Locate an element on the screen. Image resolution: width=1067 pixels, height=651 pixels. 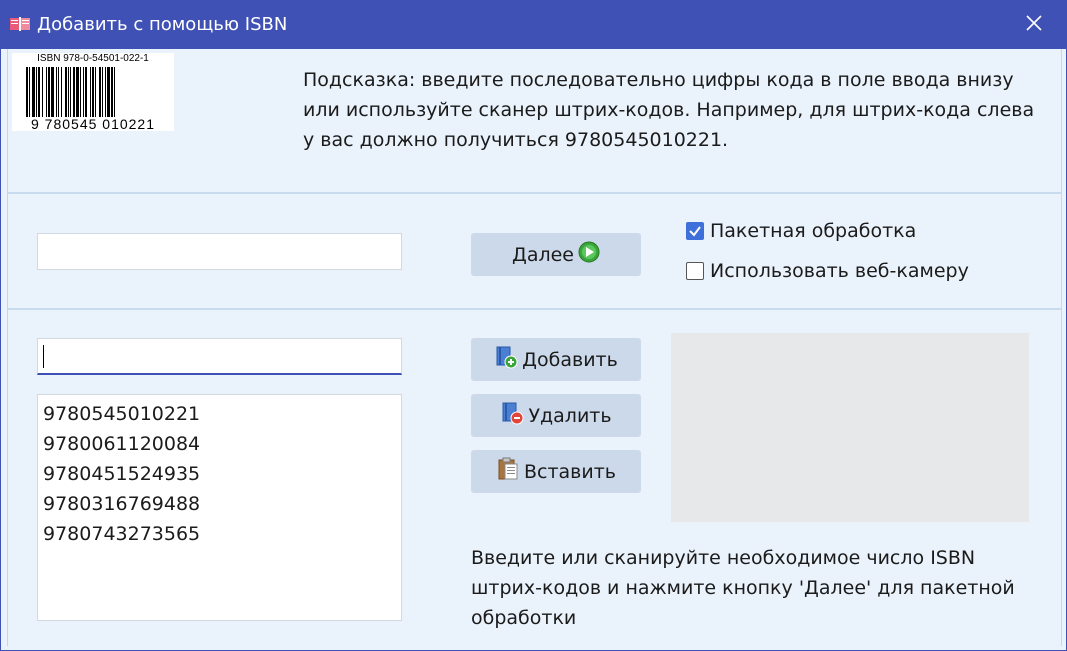
delete-button: Удалить is located at coordinates (556, 415).